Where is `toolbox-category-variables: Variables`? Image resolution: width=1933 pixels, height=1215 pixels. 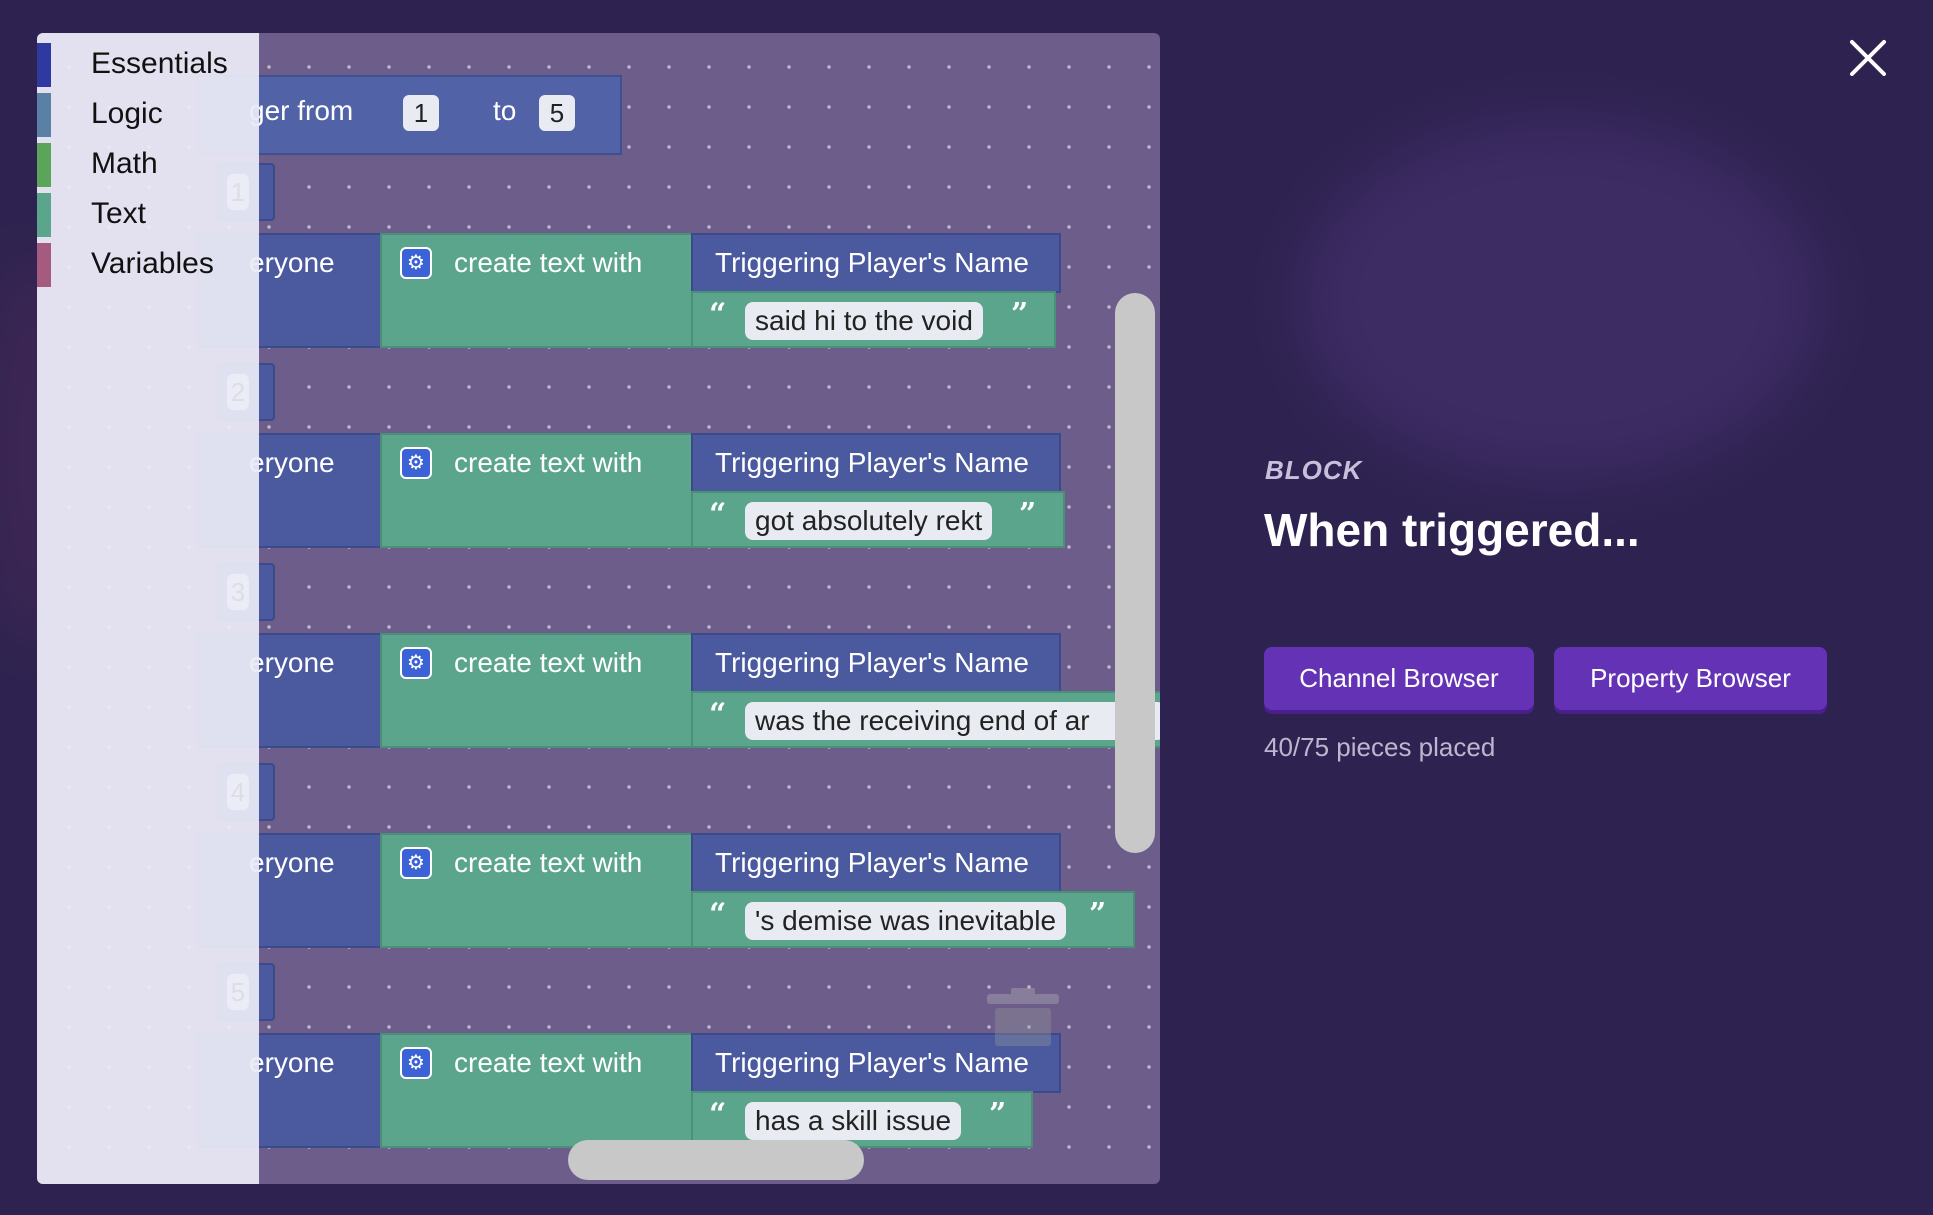 toolbox-category-variables: Variables is located at coordinates (148, 265).